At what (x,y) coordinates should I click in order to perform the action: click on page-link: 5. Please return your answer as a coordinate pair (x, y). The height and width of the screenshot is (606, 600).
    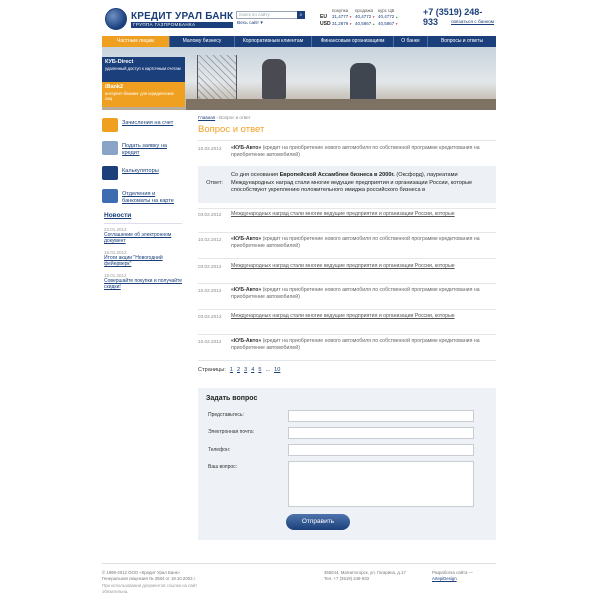
    Looking at the image, I should click on (259, 370).